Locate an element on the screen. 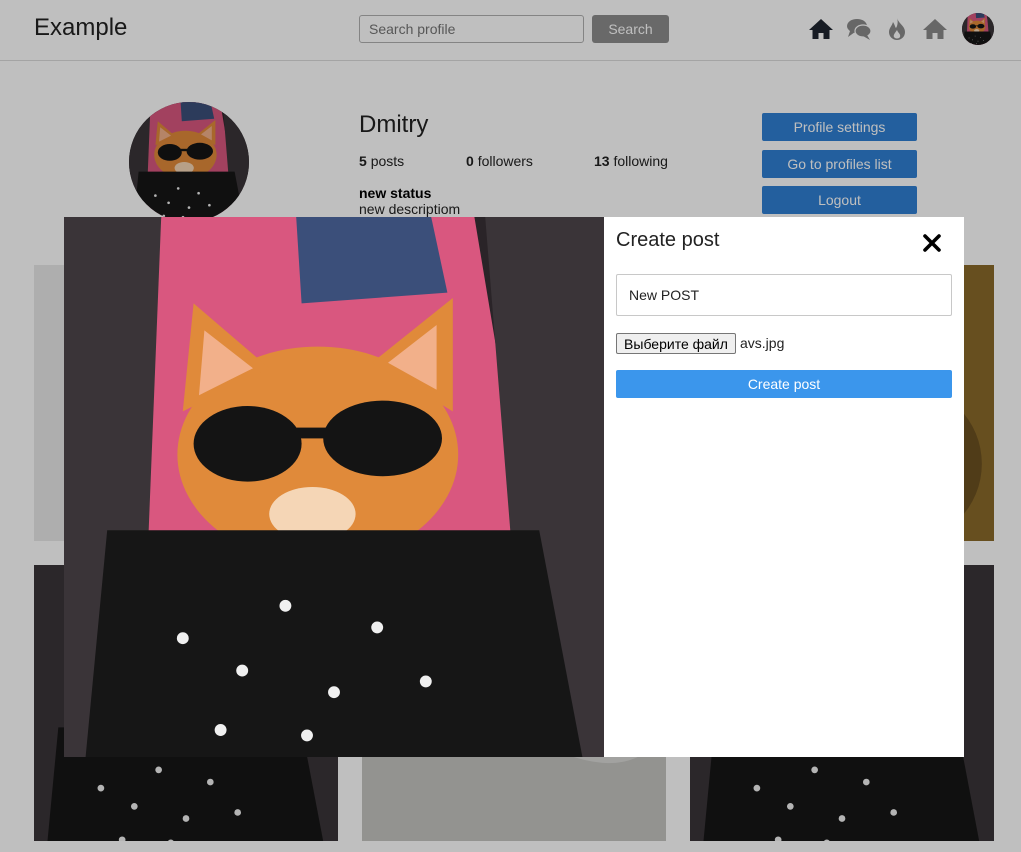  create-post-button: Create post is located at coordinates (784, 384).